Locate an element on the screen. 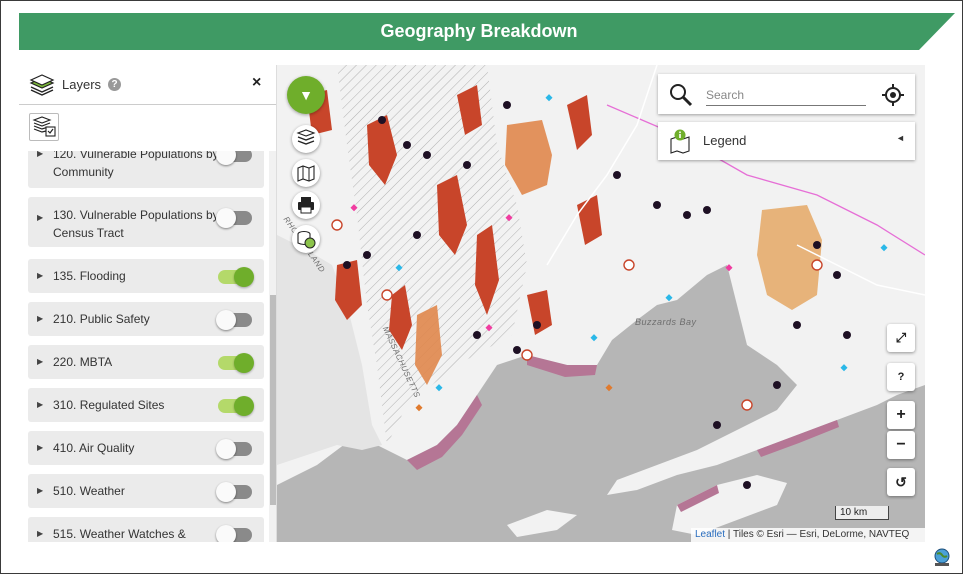  scale-bar: 10 km is located at coordinates (862, 513).